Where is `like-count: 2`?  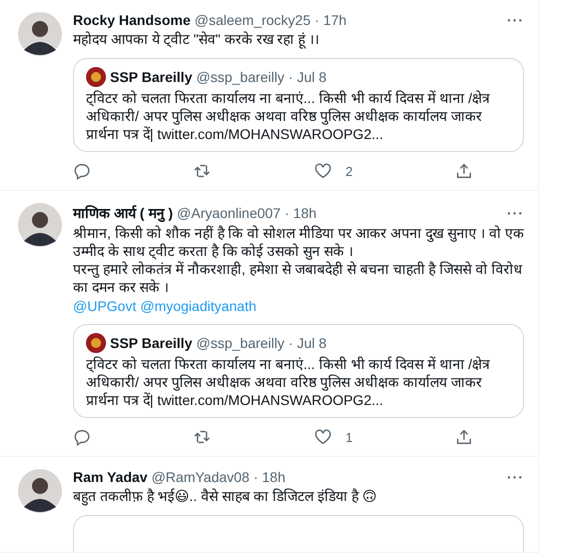
like-count: 2 is located at coordinates (349, 171).